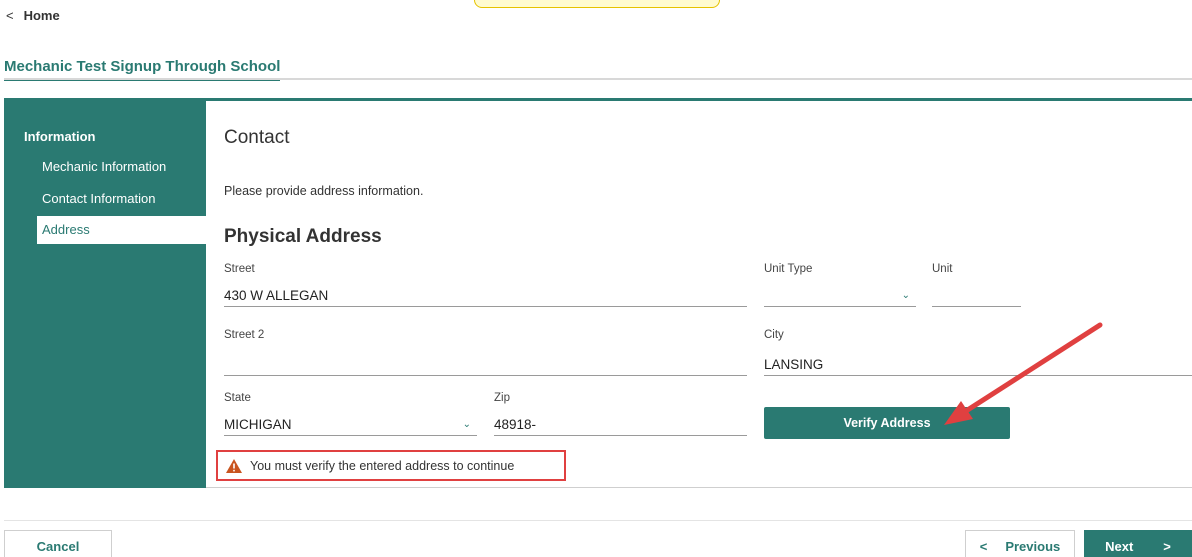  Describe the element at coordinates (620, 425) in the screenshot. I see `zip-input: 48918-` at that location.